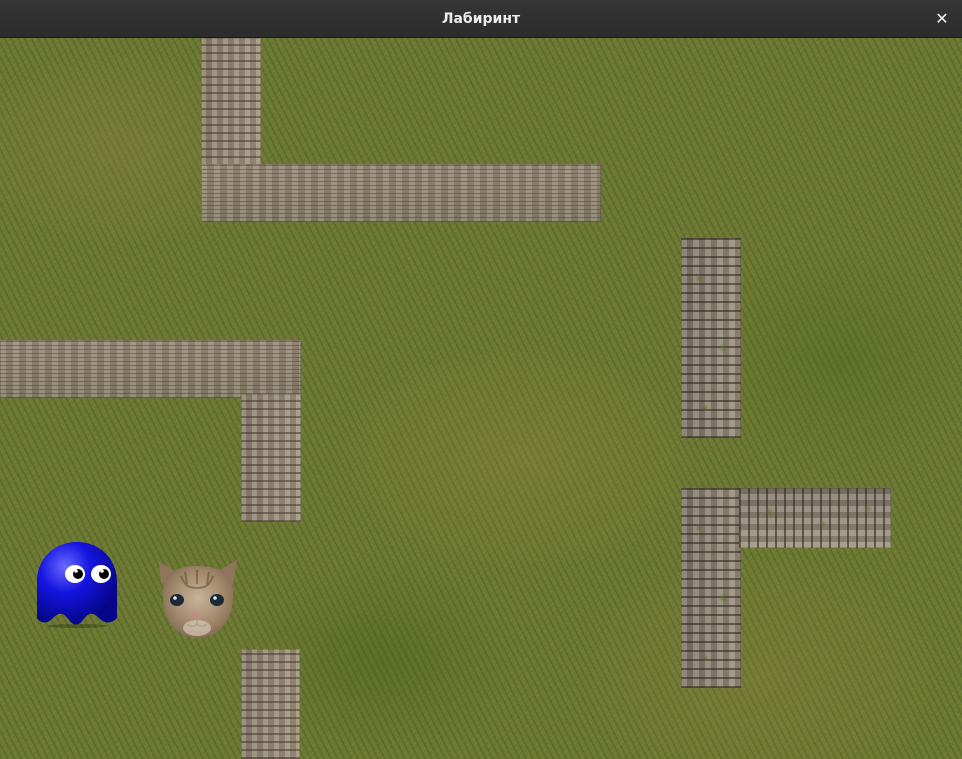 The height and width of the screenshot is (759, 962). What do you see at coordinates (271, 458) in the screenshot?
I see `wall-left-vertical` at bounding box center [271, 458].